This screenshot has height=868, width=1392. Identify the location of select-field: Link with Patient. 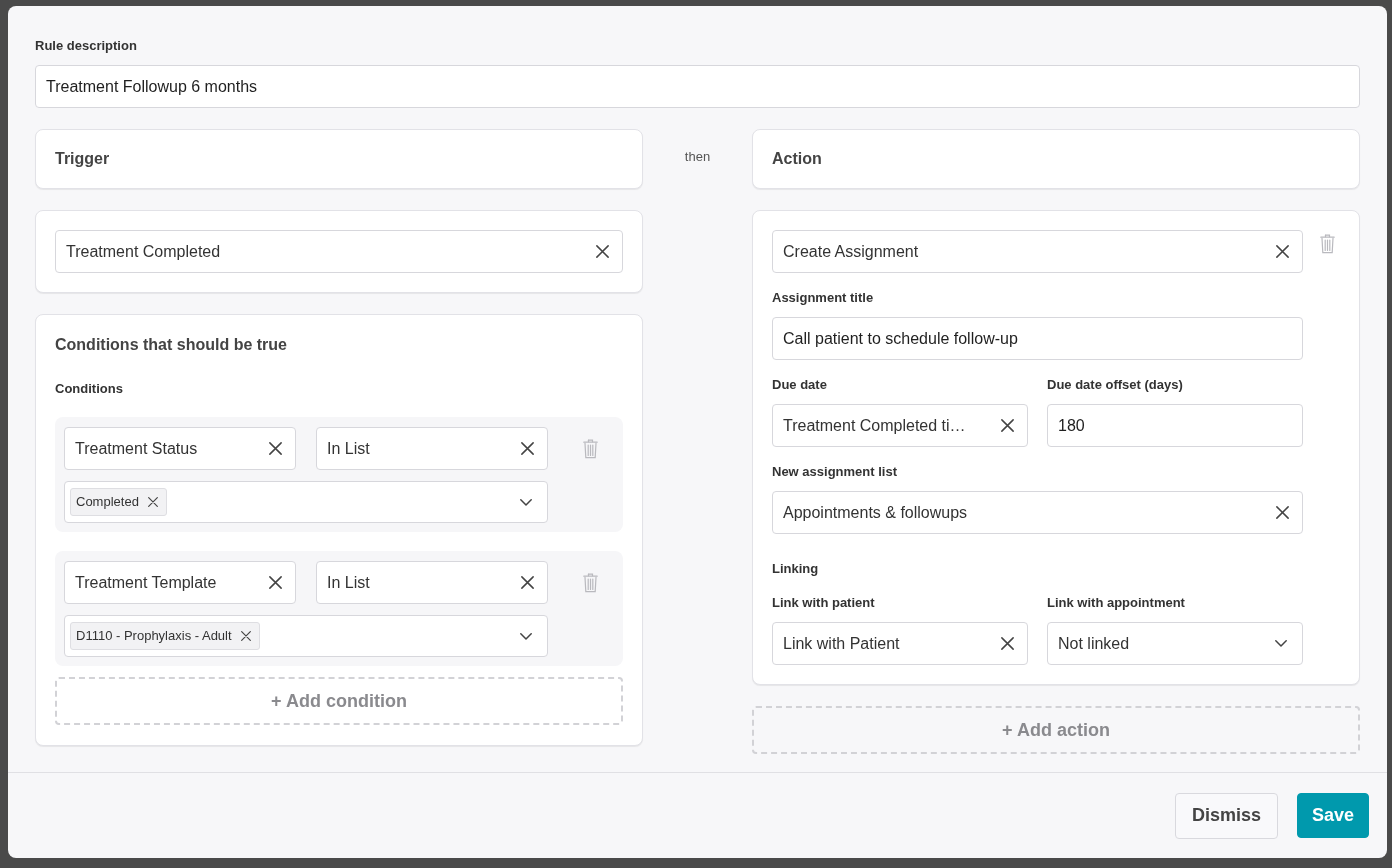
(900, 643).